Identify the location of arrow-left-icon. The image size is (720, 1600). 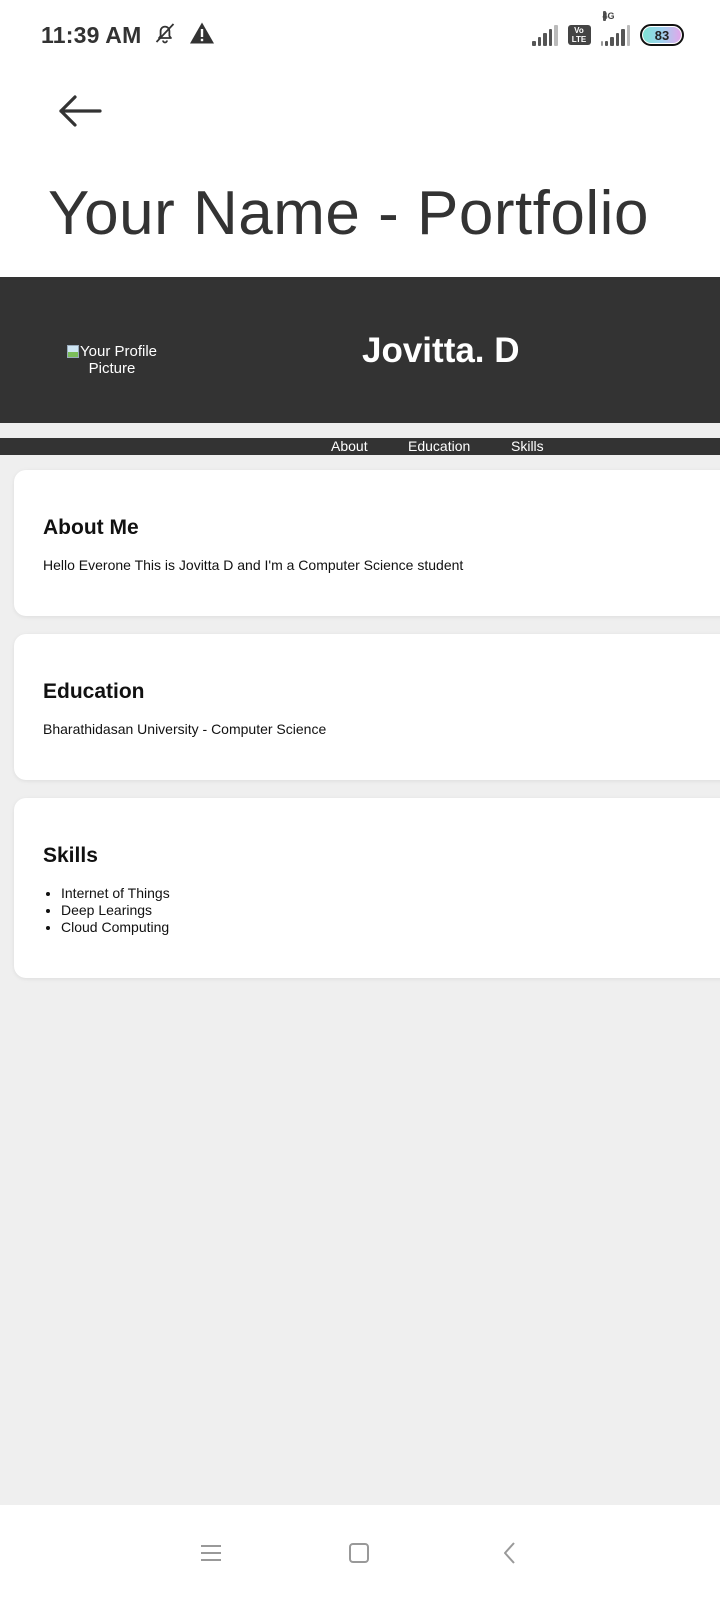
(80, 113).